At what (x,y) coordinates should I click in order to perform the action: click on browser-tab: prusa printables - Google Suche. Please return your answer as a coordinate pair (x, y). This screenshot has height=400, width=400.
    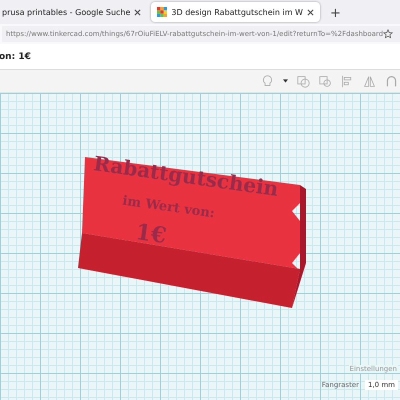
    Looking at the image, I should click on (74, 12).